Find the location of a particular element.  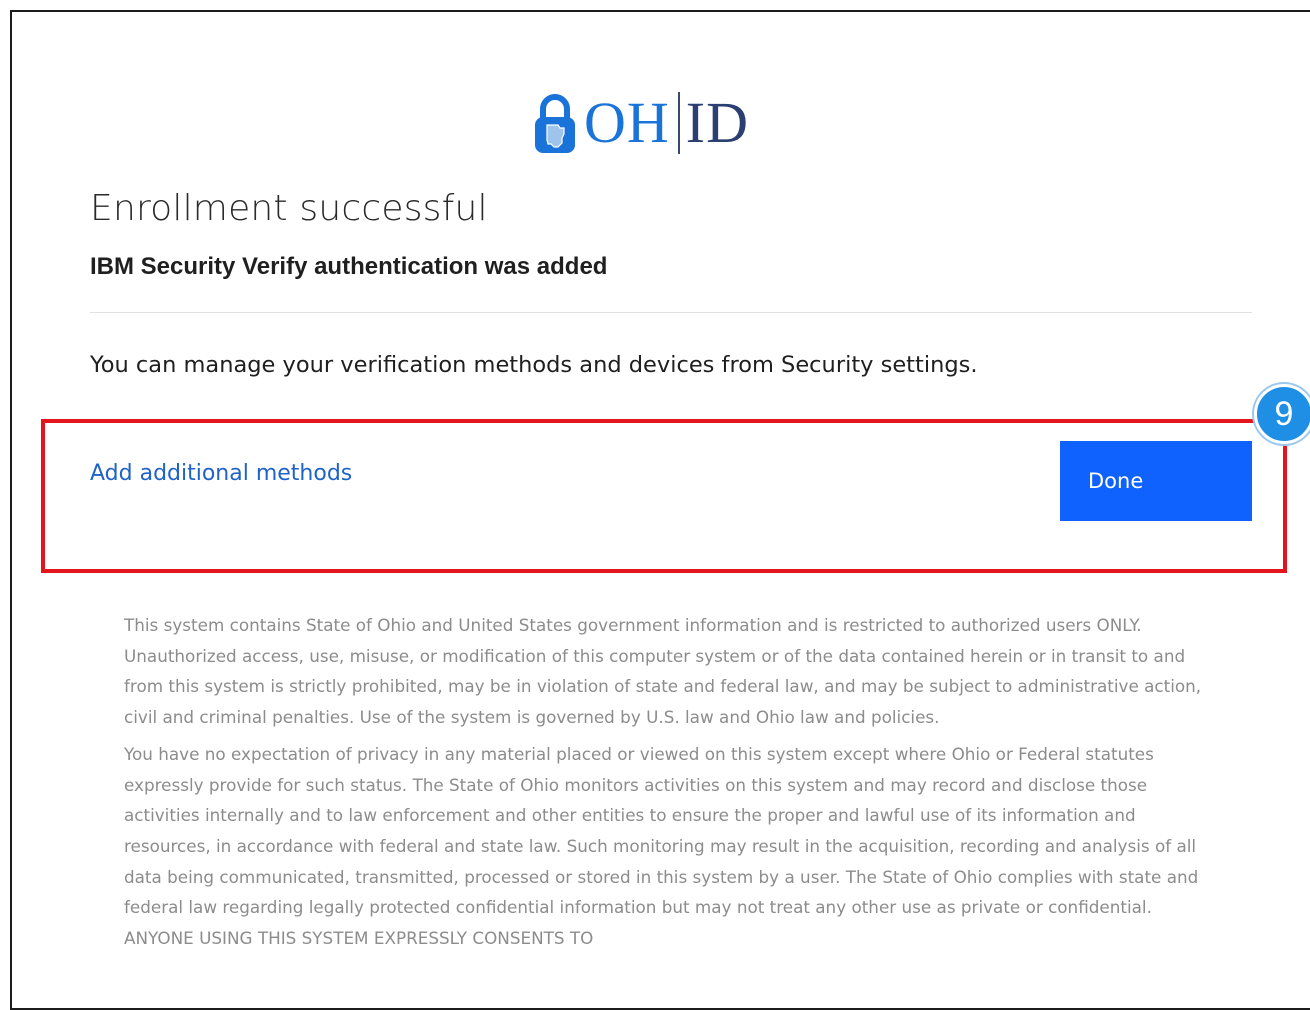

section-divider is located at coordinates (671, 312).